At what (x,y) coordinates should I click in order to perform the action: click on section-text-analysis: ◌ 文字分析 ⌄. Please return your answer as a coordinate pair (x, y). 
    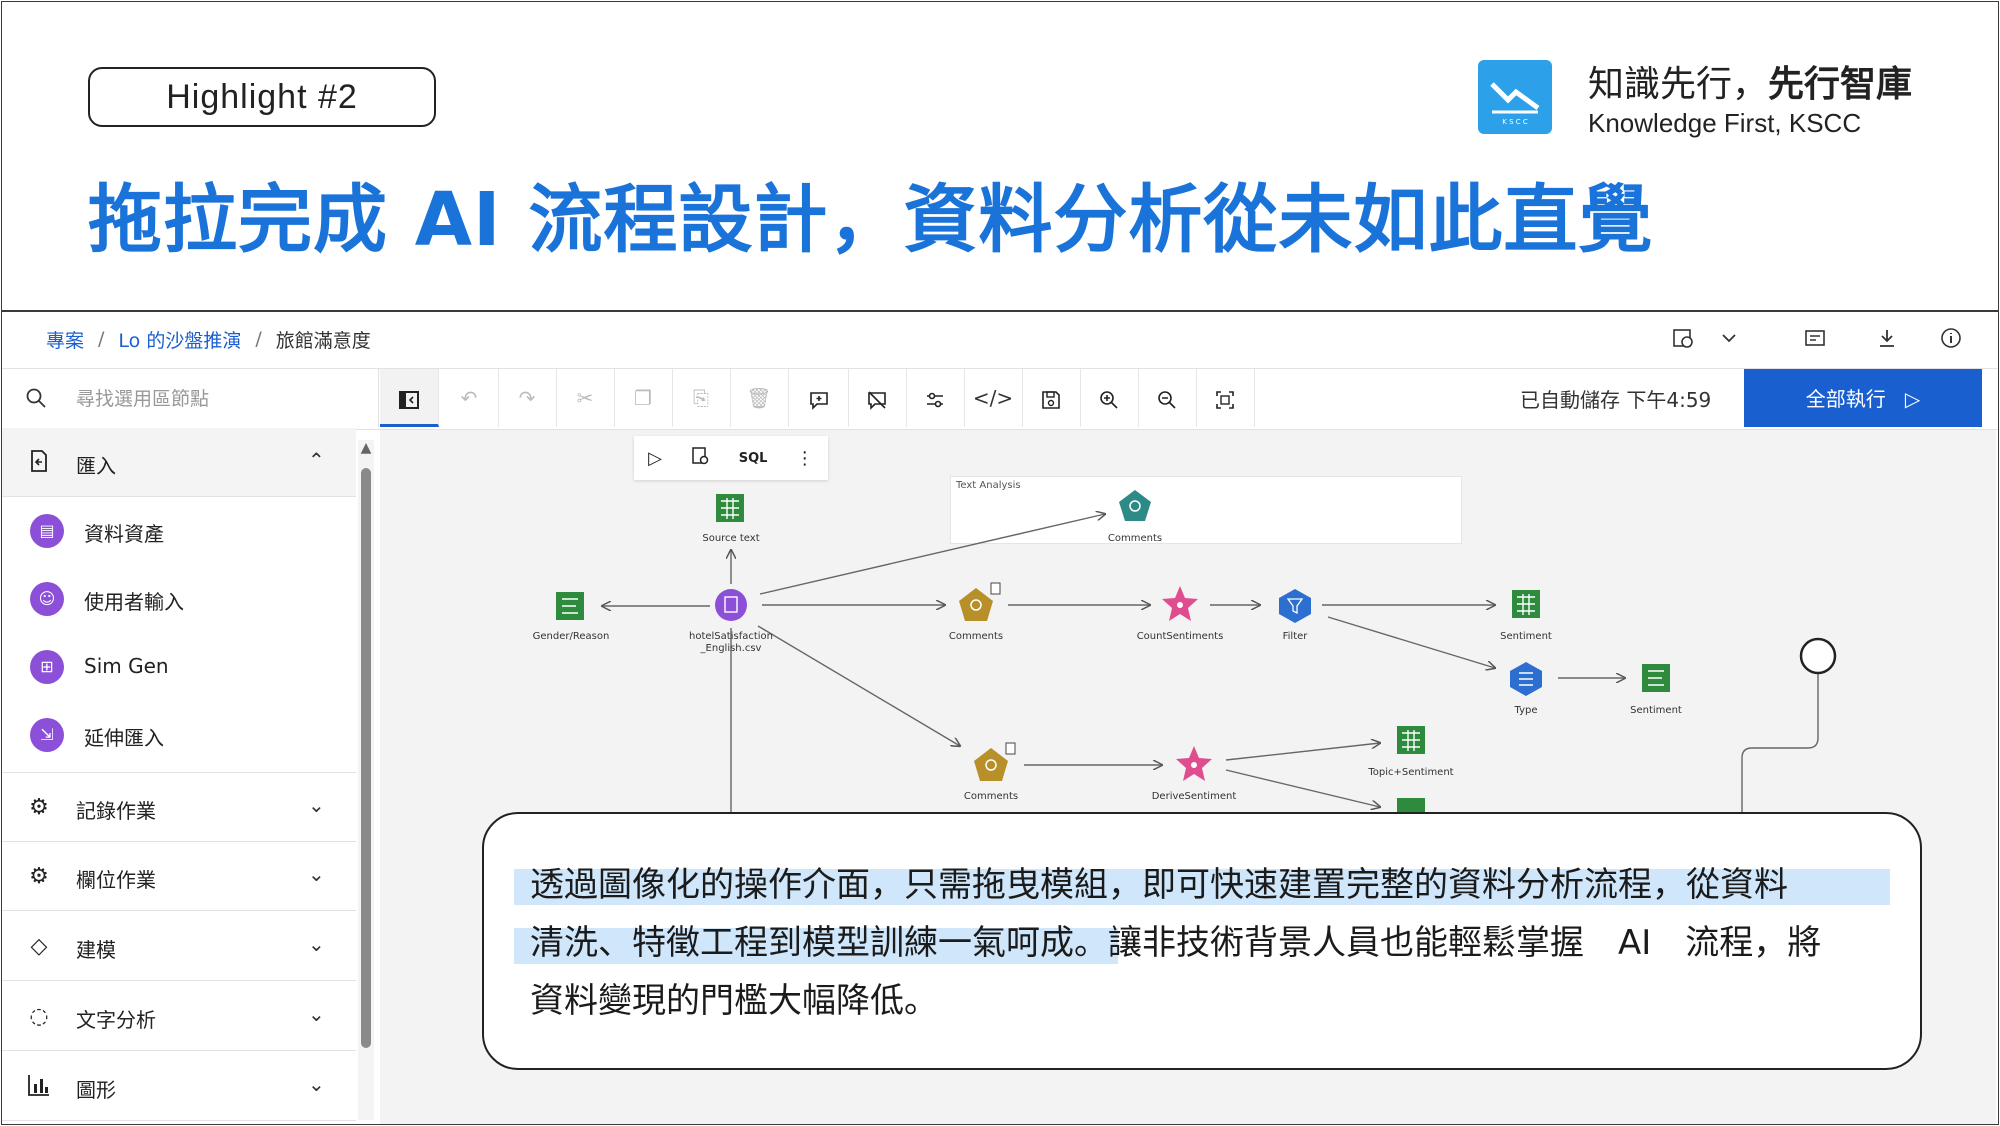
    Looking at the image, I should click on (179, 1016).